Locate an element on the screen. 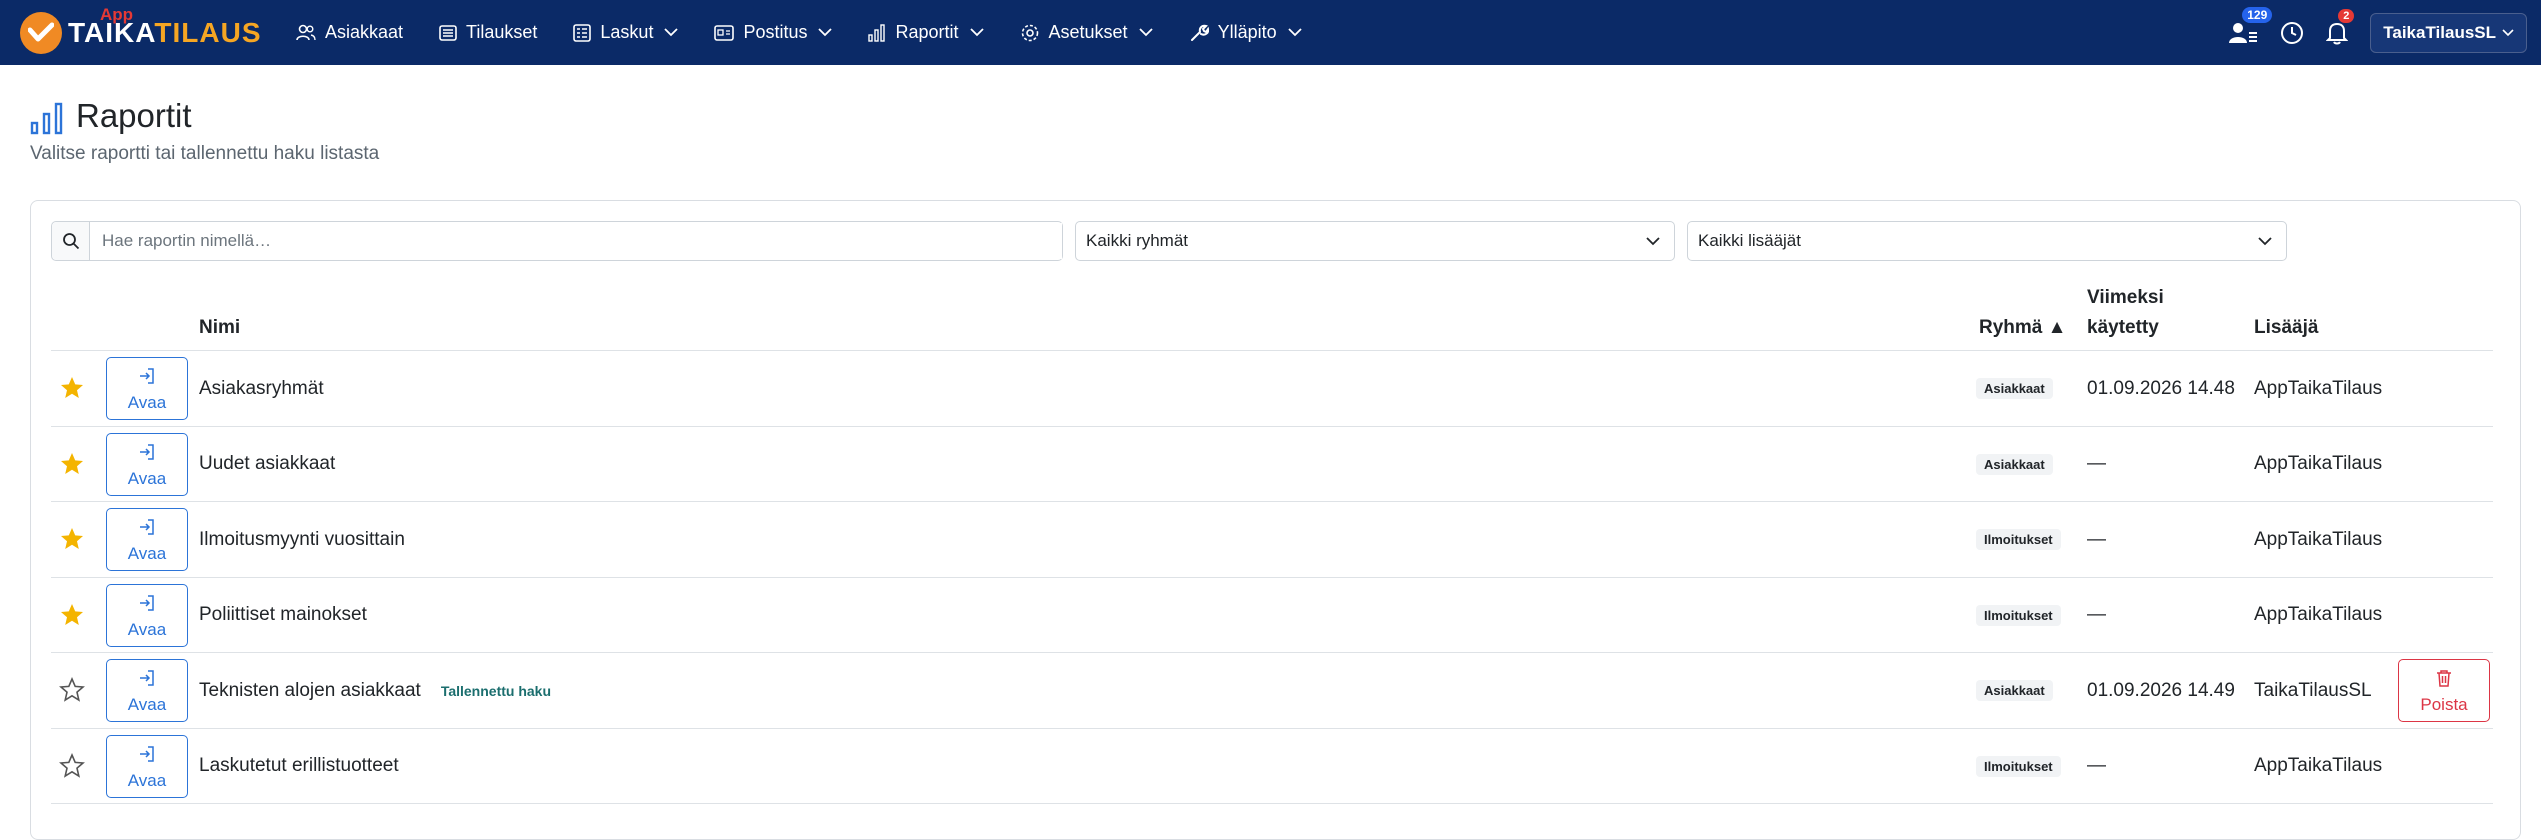  last-used-cell: 01.09.2026 14.48 is located at coordinates (2161, 388).